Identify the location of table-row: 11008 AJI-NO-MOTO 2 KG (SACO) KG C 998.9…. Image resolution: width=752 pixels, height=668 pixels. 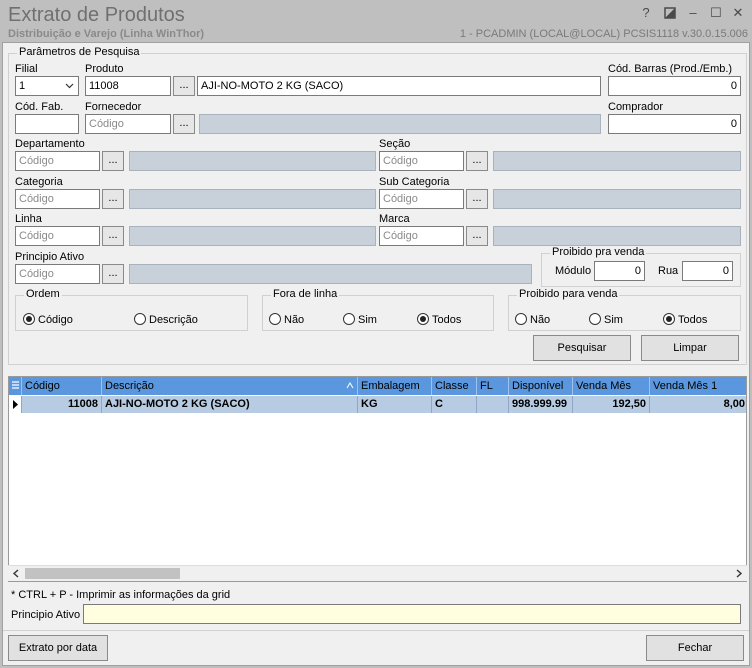
(377, 404).